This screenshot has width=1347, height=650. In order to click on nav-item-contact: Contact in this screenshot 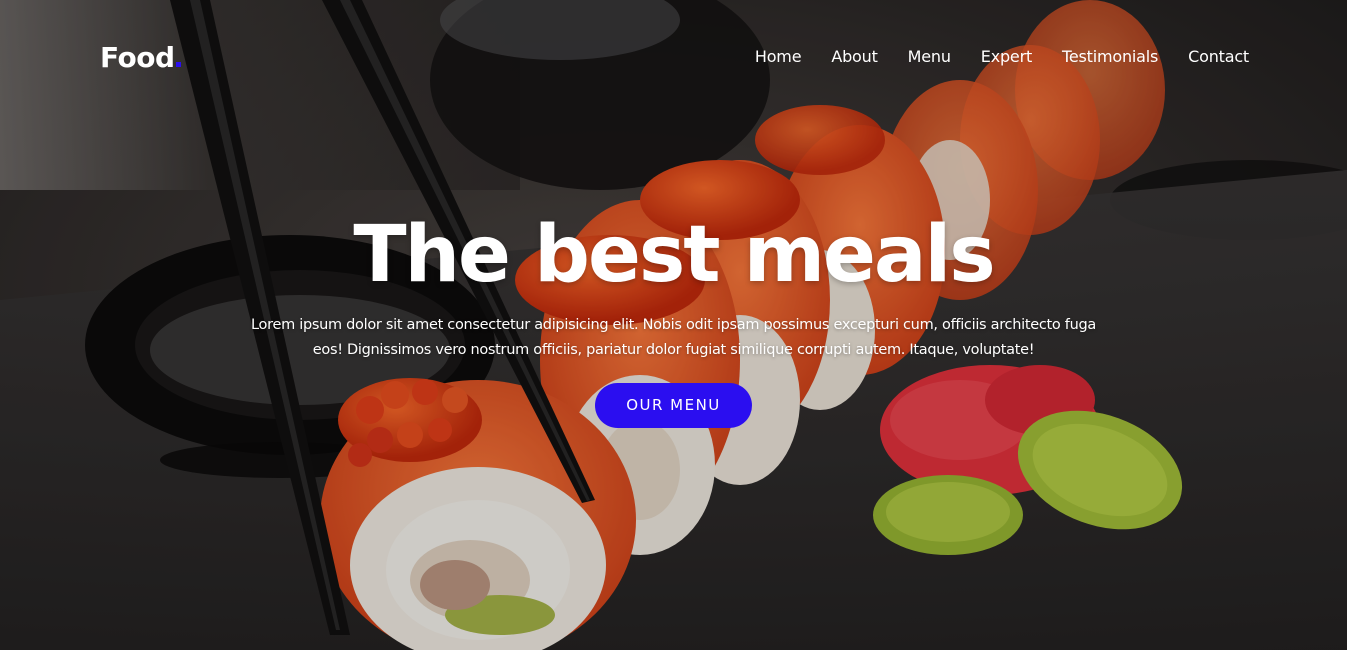, I will do `click(1218, 57)`.